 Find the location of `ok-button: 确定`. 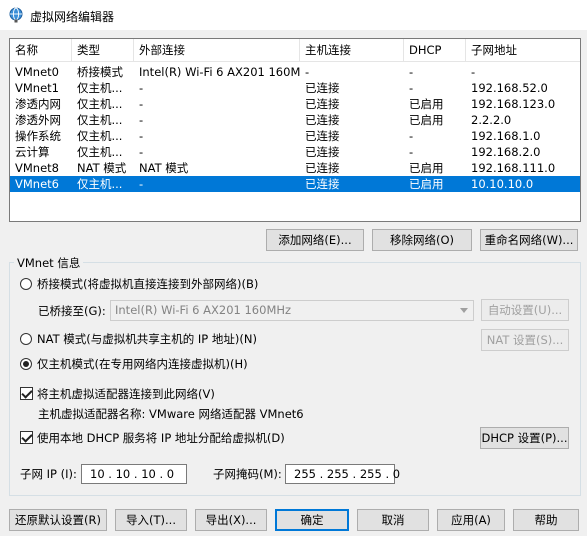

ok-button: 确定 is located at coordinates (312, 520).